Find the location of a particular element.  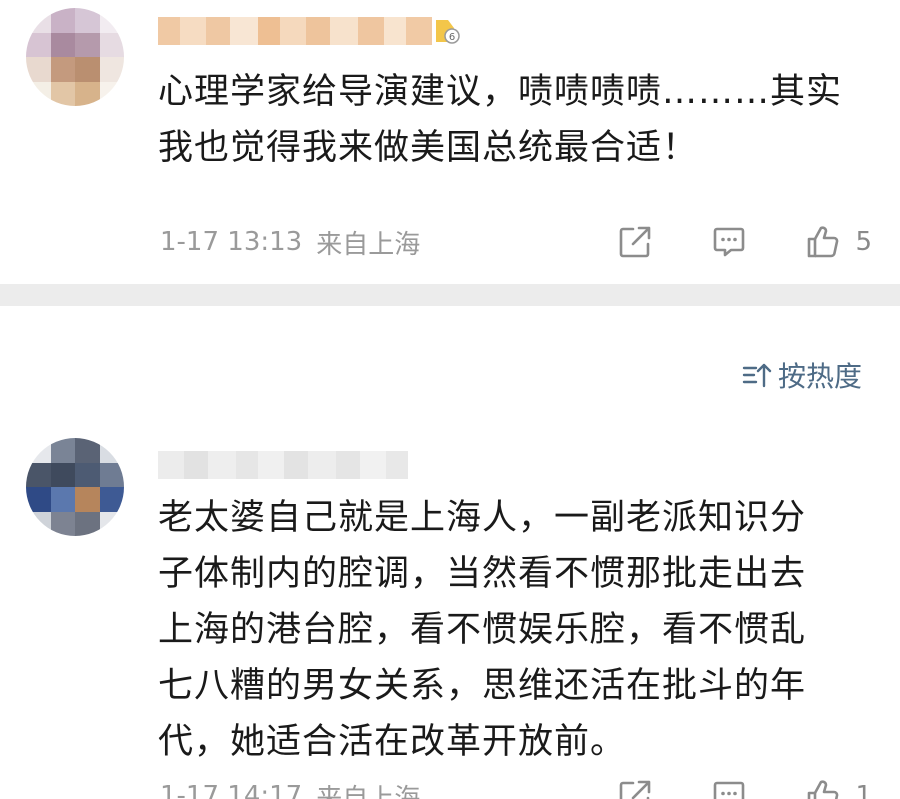

comment-text-line: 我也觉得我来做美国总统最合适！ is located at coordinates (428, 148).